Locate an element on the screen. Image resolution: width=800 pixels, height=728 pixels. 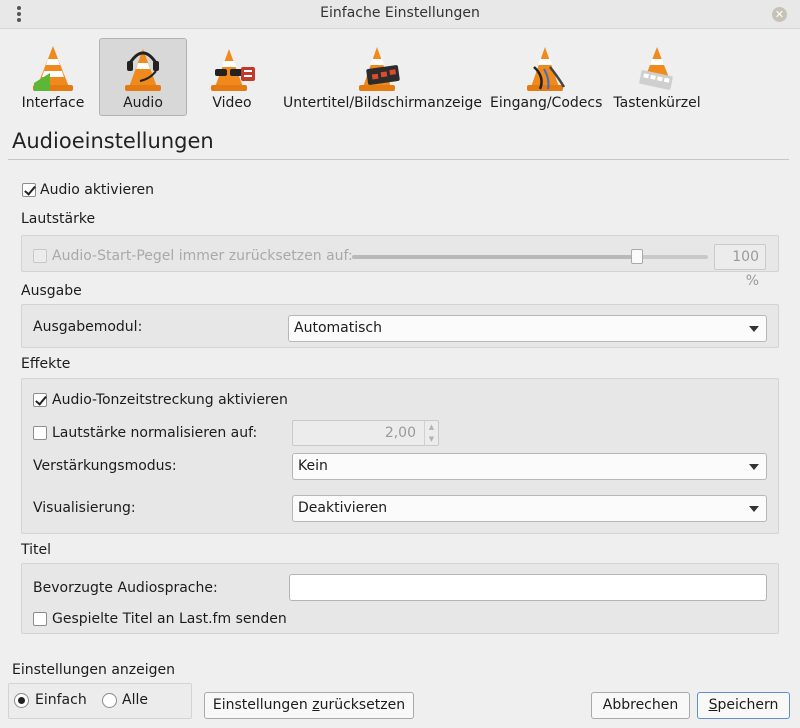
normalize-value: 2,00 is located at coordinates (400, 433).